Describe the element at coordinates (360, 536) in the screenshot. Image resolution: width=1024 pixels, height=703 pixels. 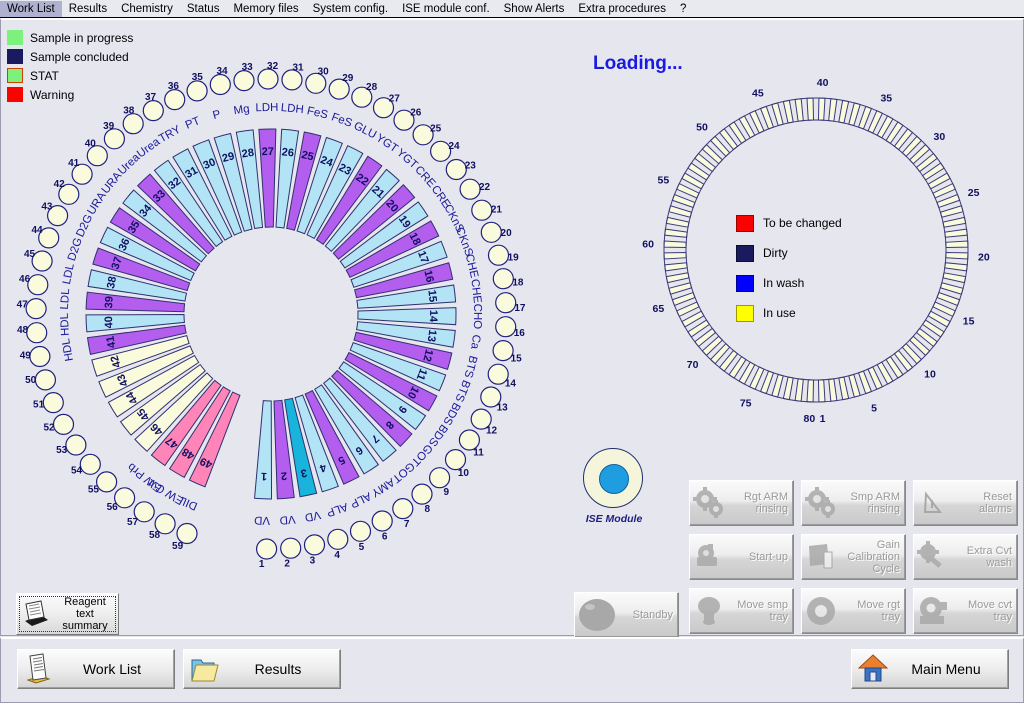
I see `sample-position: 5` at that location.